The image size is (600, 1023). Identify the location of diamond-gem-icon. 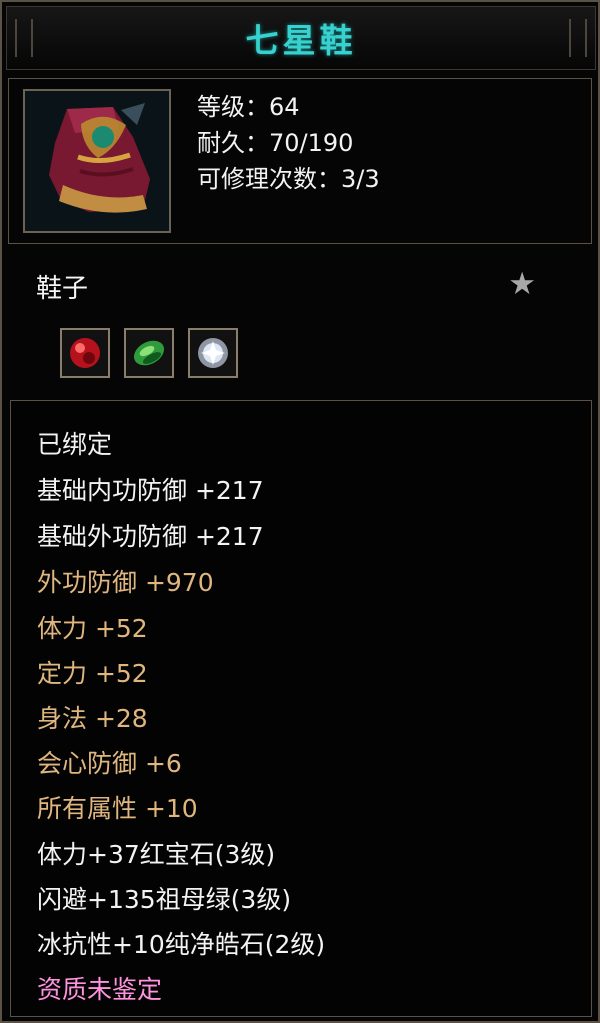
(213, 353).